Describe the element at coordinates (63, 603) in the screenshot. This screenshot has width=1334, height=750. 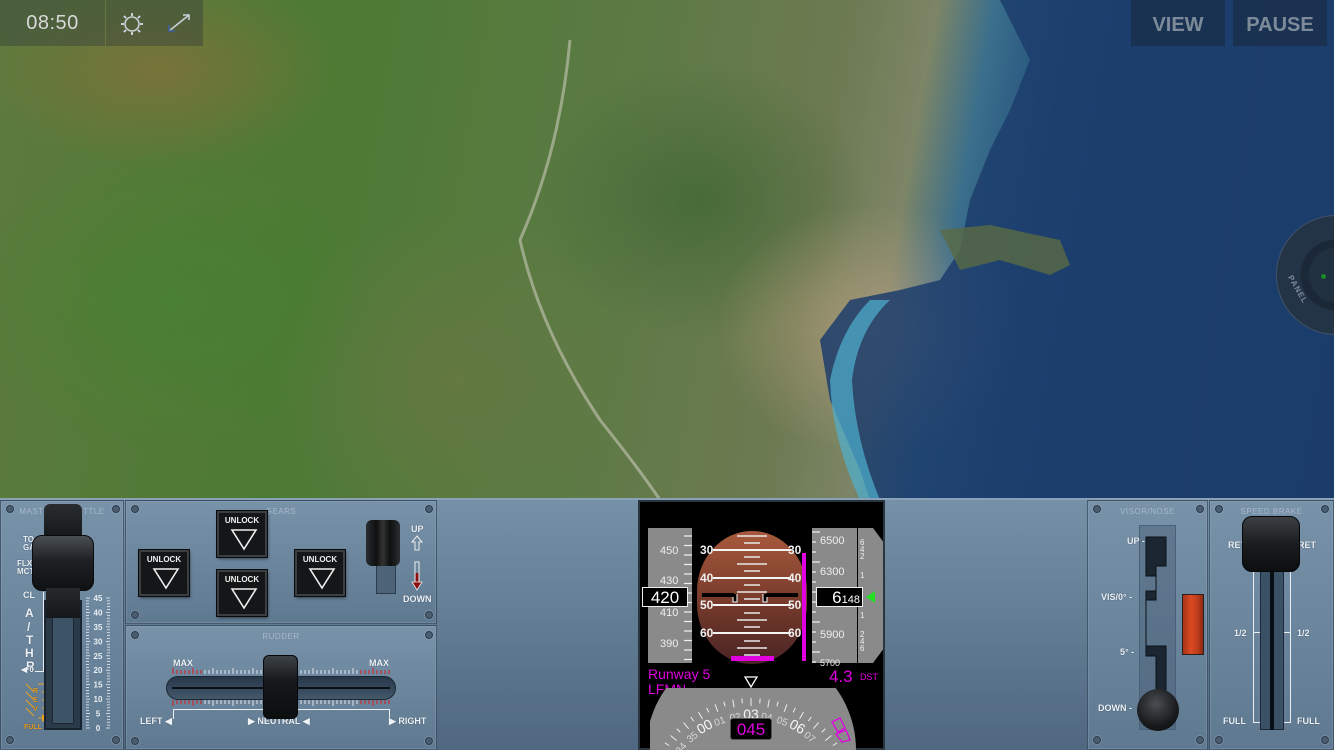
I see `throttle-handle-stem` at that location.